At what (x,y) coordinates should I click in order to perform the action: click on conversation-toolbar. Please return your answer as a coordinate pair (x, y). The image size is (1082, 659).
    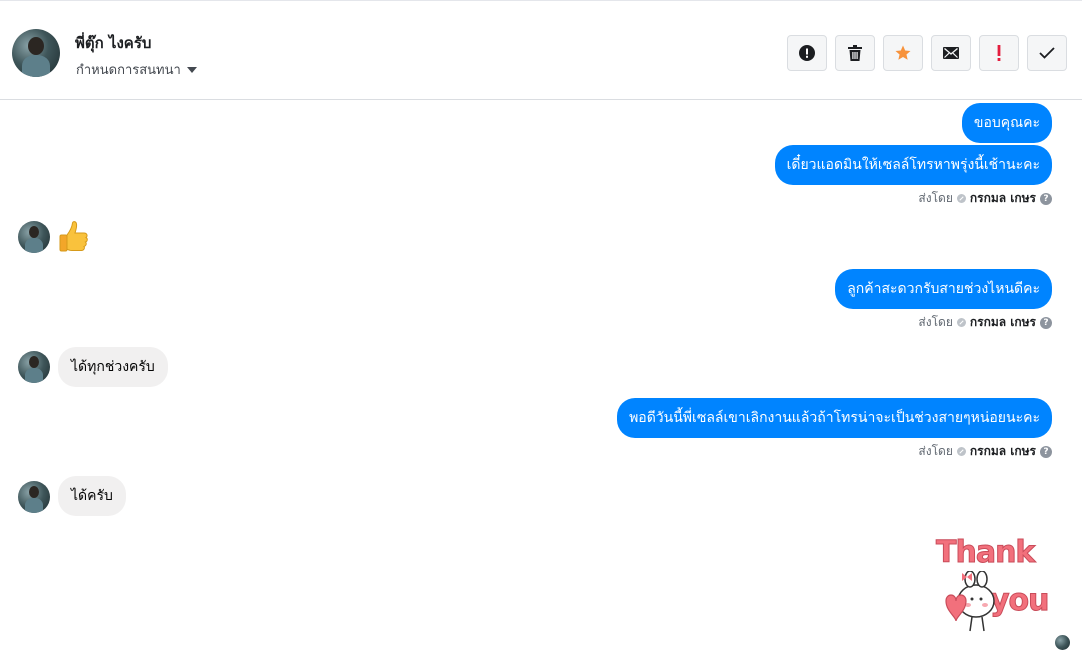
    Looking at the image, I should click on (927, 53).